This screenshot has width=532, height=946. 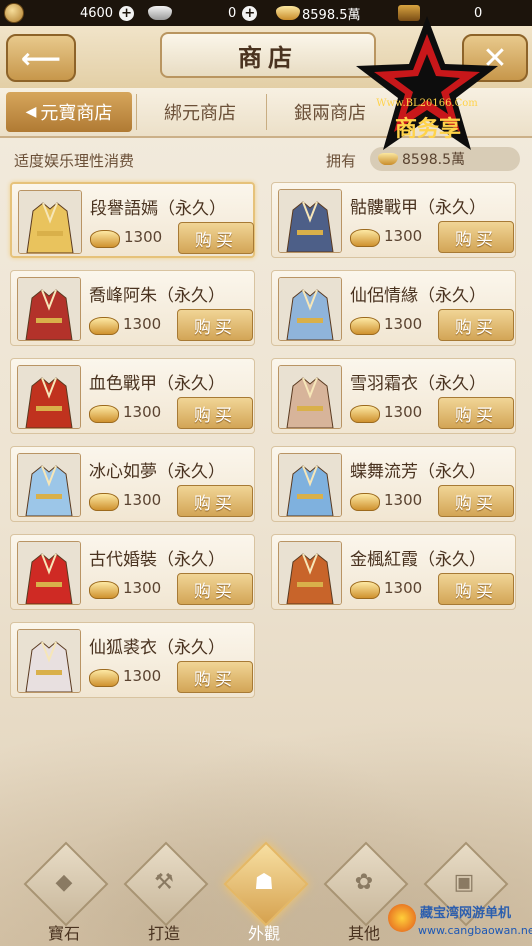 What do you see at coordinates (63, 933) in the screenshot?
I see `nav-label: 寶石` at bounding box center [63, 933].